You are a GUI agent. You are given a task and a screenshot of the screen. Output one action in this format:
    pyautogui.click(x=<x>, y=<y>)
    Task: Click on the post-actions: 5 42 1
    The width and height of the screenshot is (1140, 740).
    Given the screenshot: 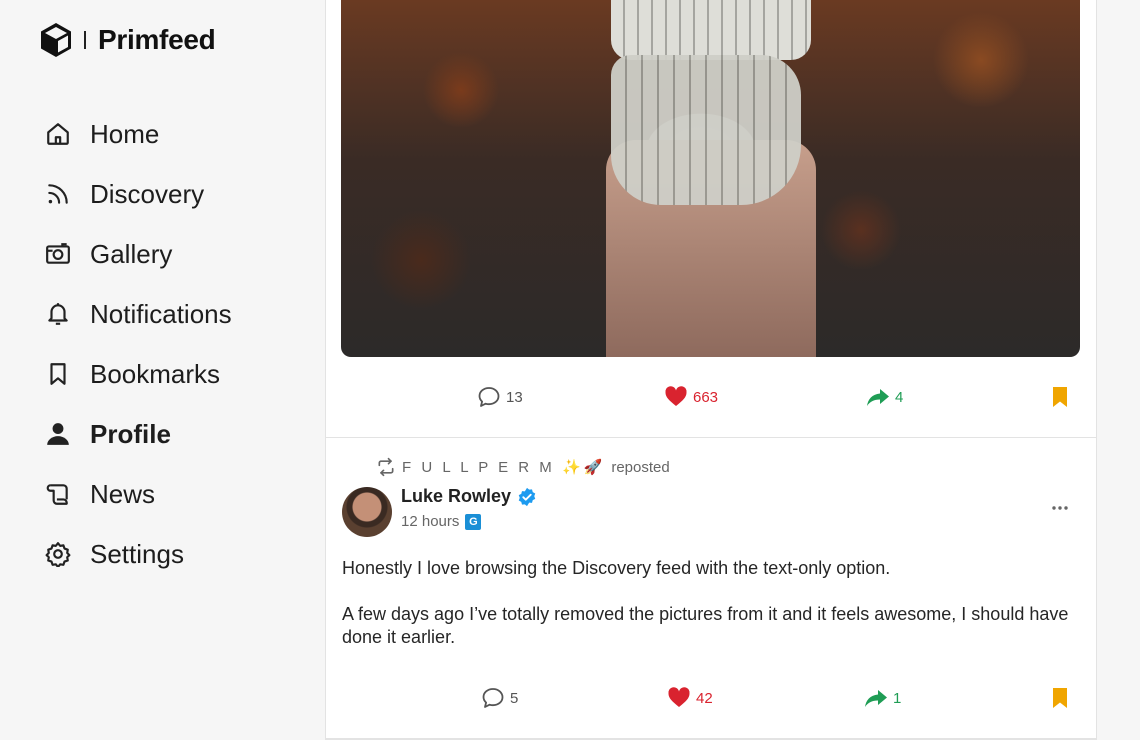 What is the action you would take?
    pyautogui.click(x=711, y=698)
    